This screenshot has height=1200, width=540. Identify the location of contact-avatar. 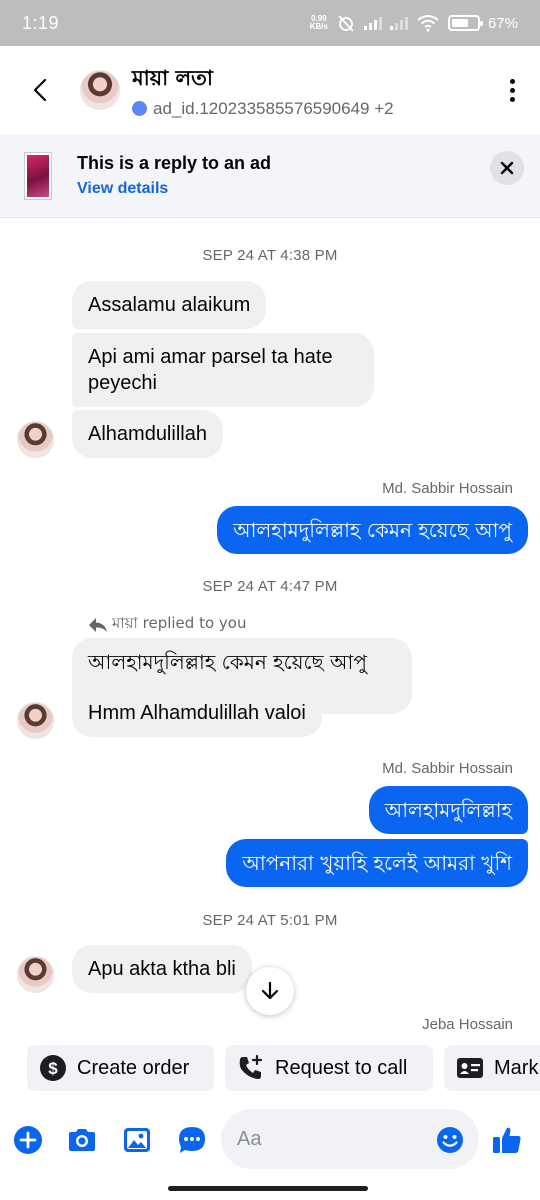
(100, 90).